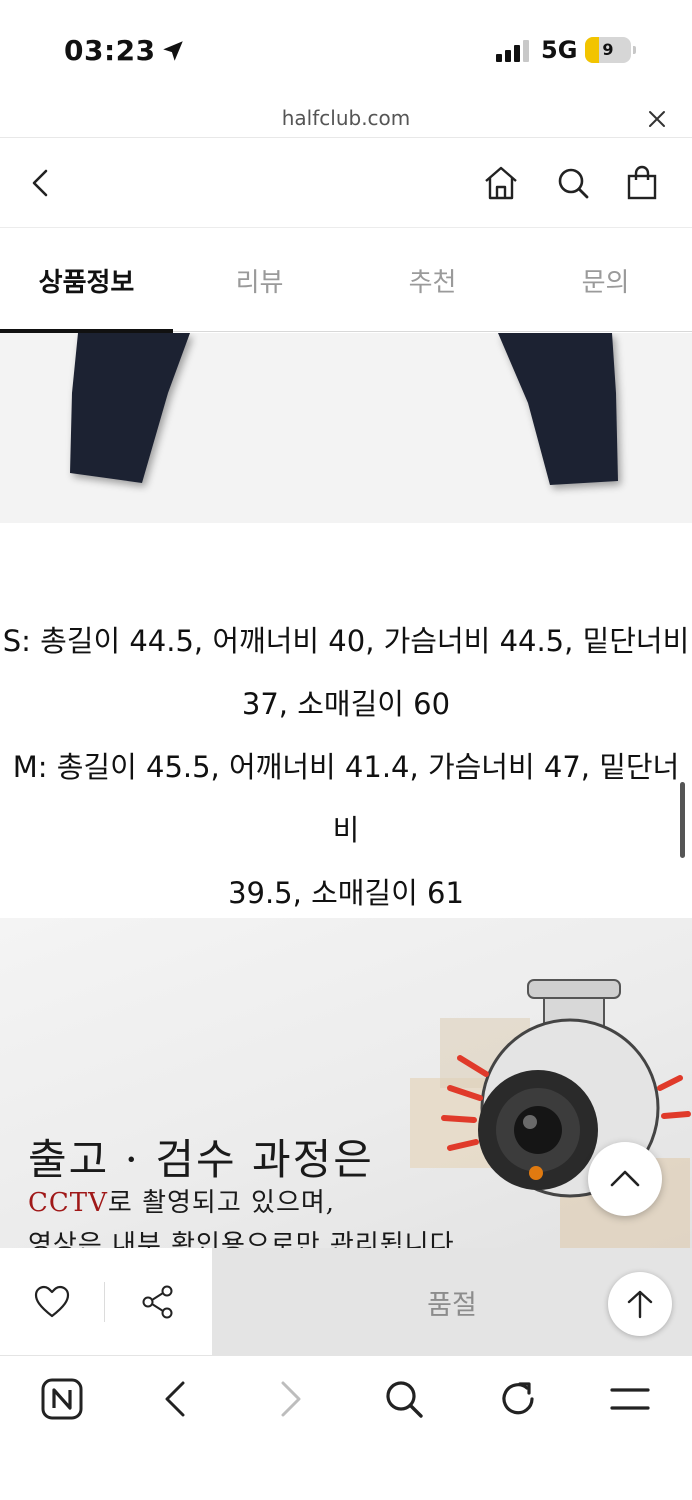  What do you see at coordinates (86, 280) in the screenshot?
I see `tab-product-info: 상품정보` at bounding box center [86, 280].